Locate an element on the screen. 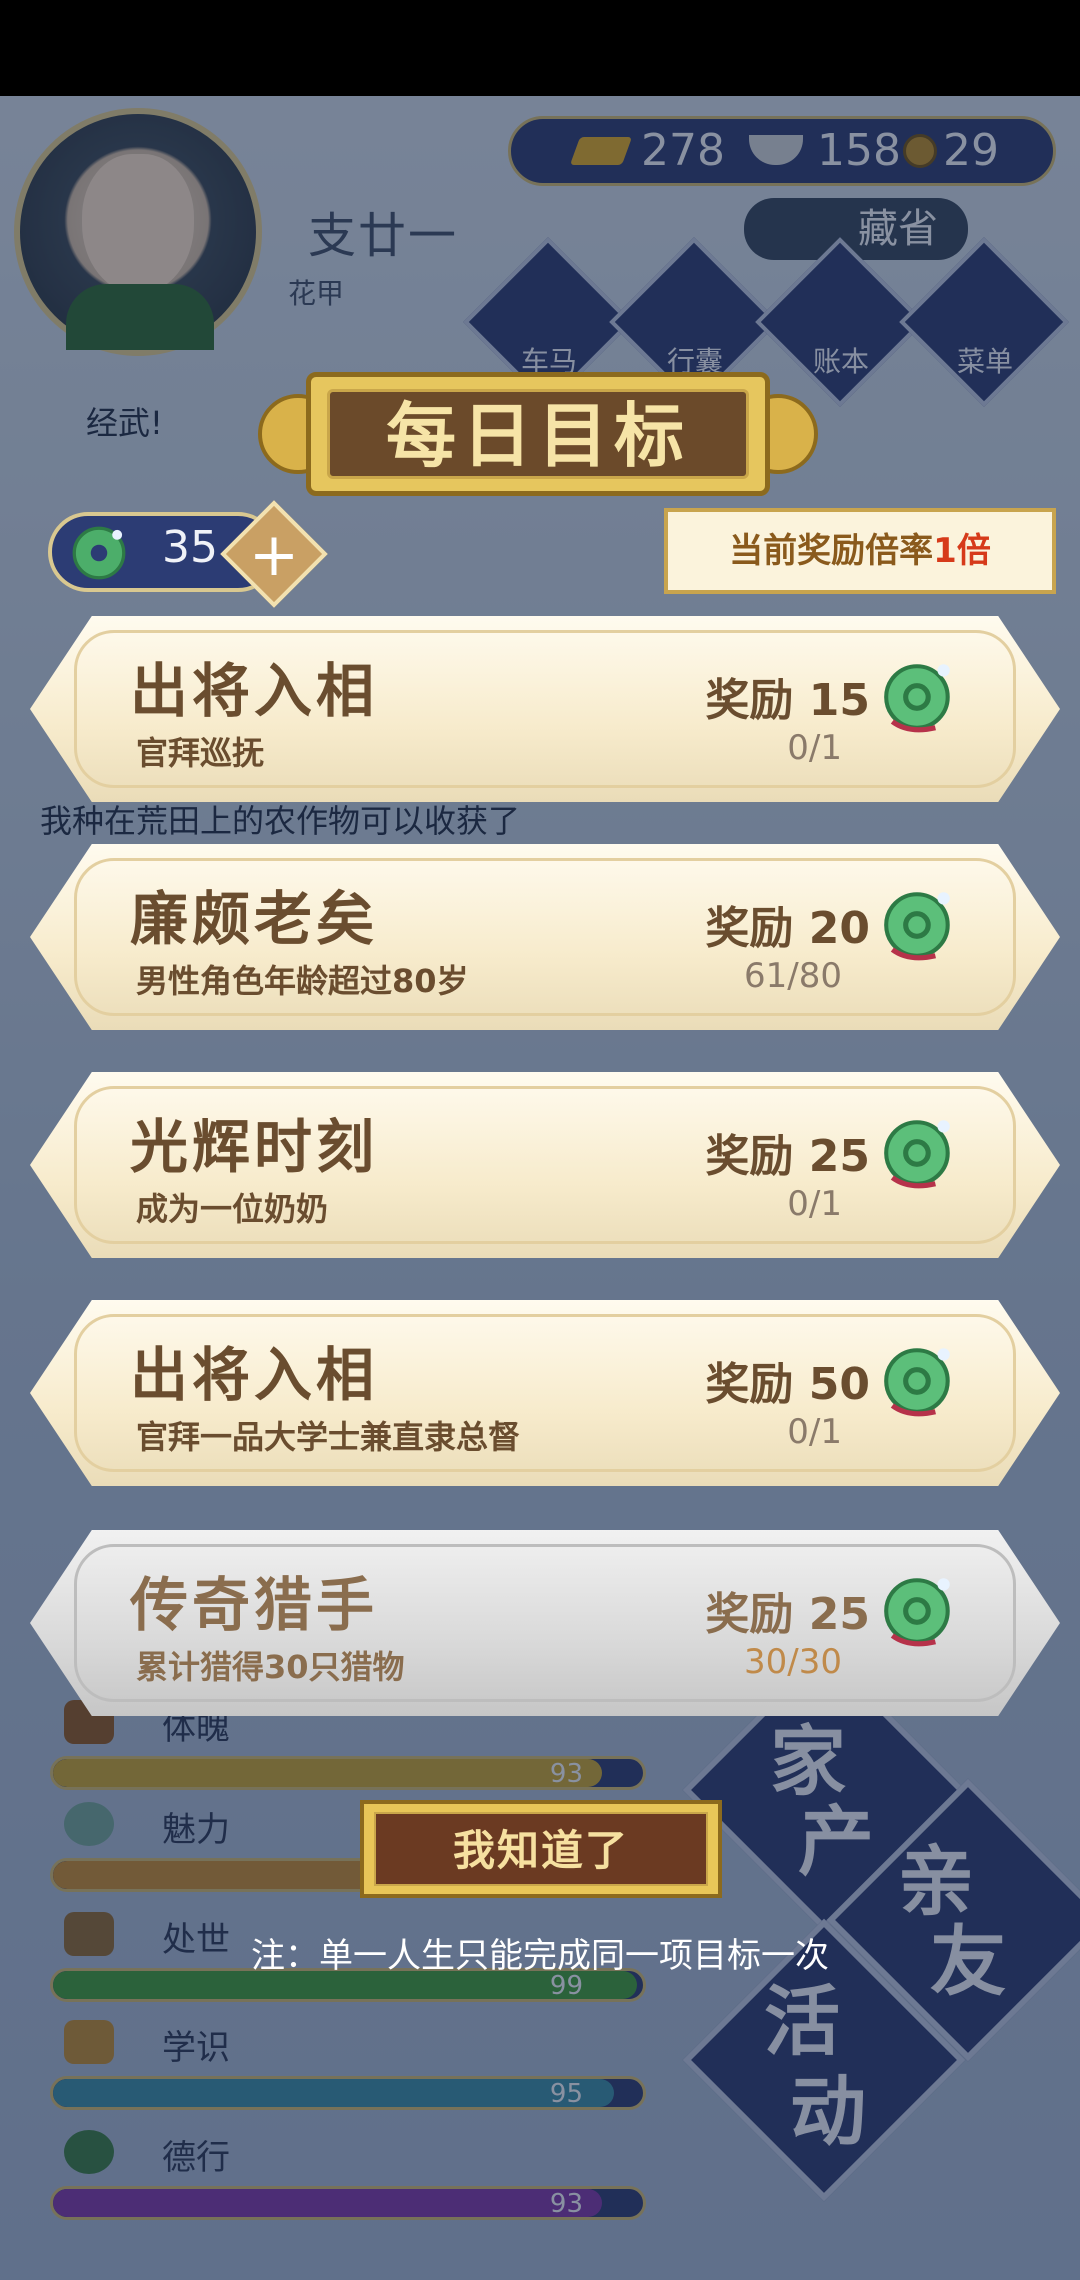  multiplier-value: 1倍 is located at coordinates (962, 551).